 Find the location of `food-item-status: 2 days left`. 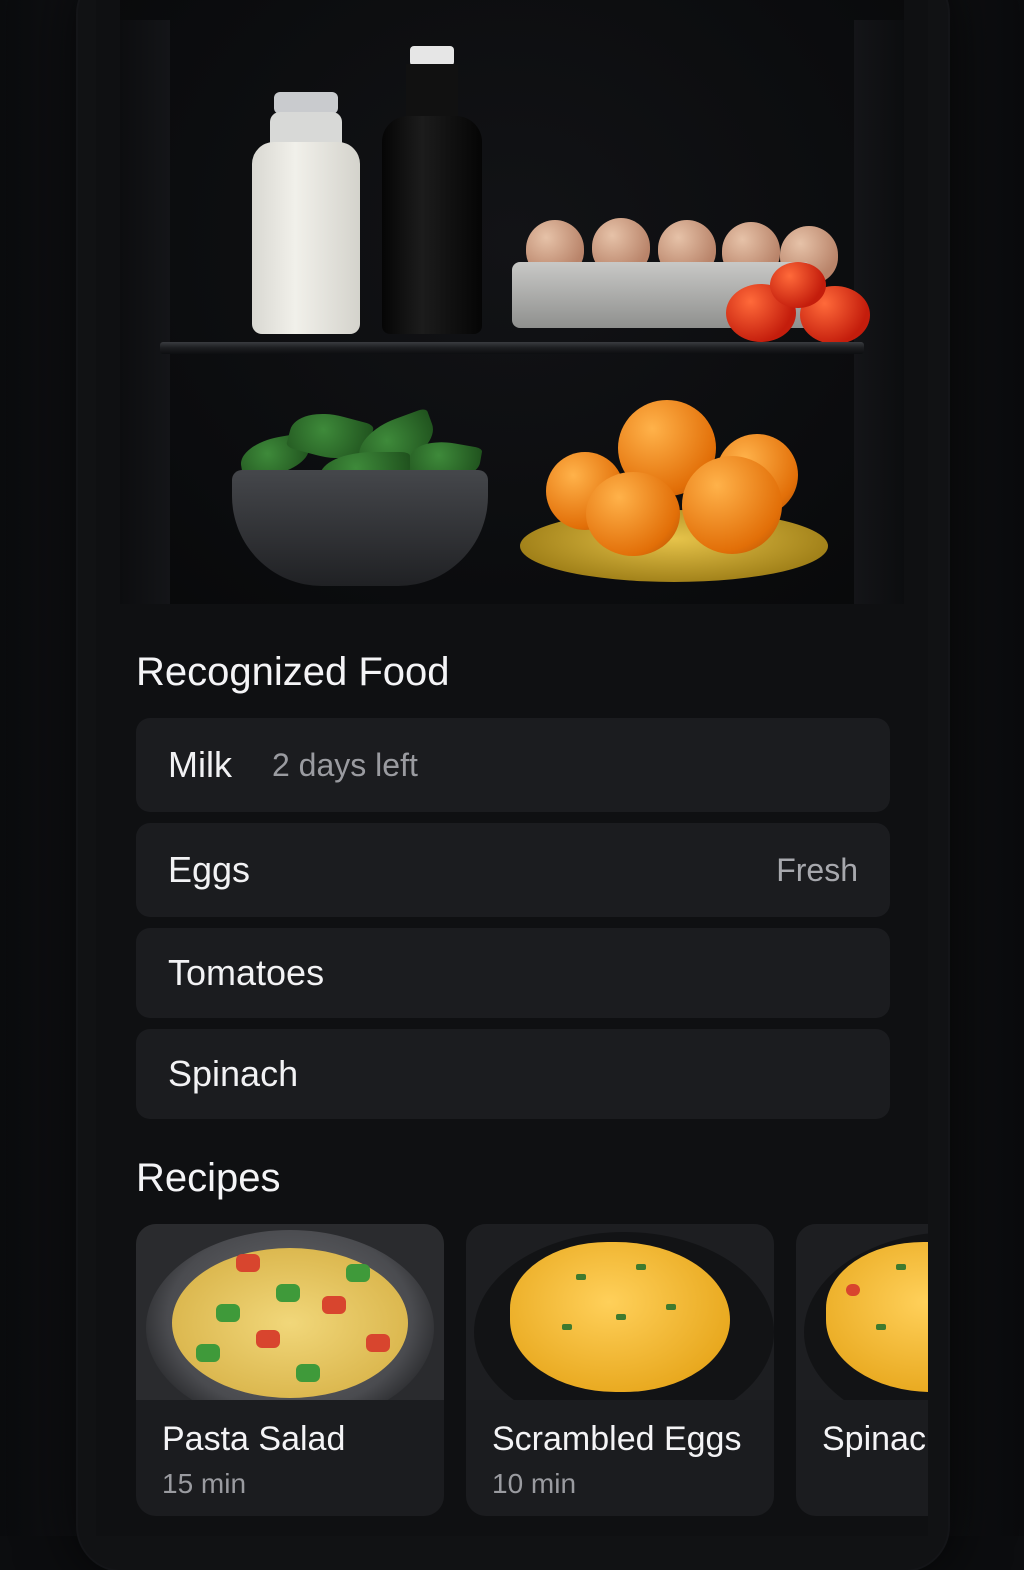

food-item-status: 2 days left is located at coordinates (345, 765).